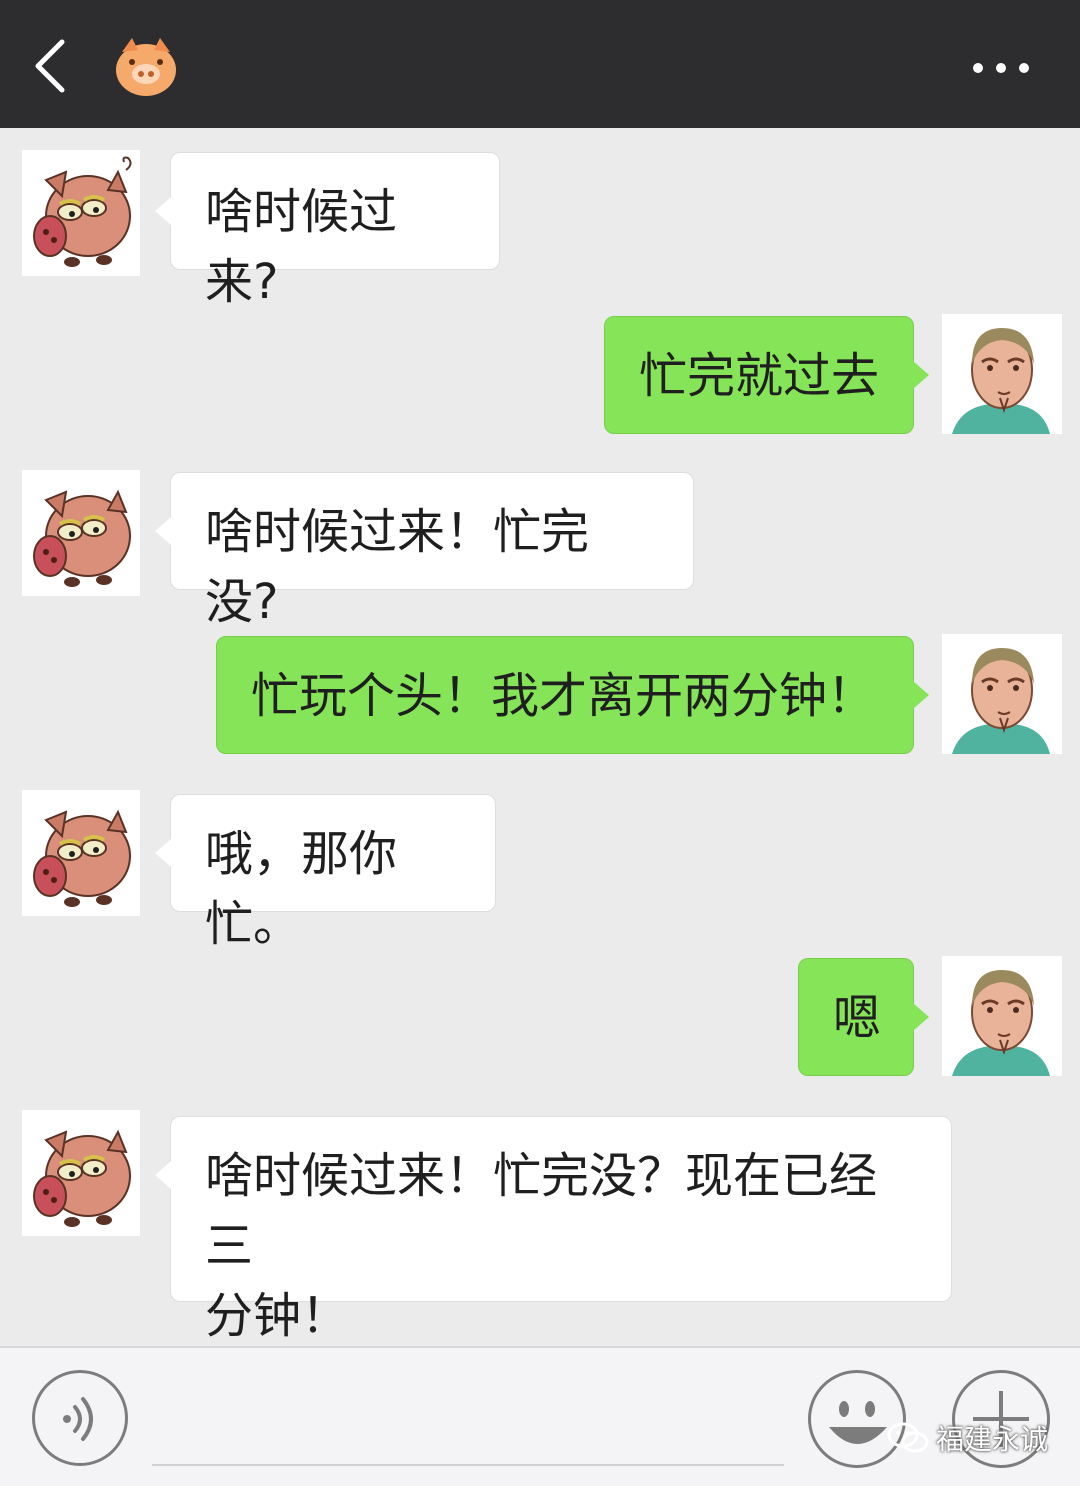  Describe the element at coordinates (759, 376) in the screenshot. I see `message-text: 忙完就过去` at that location.